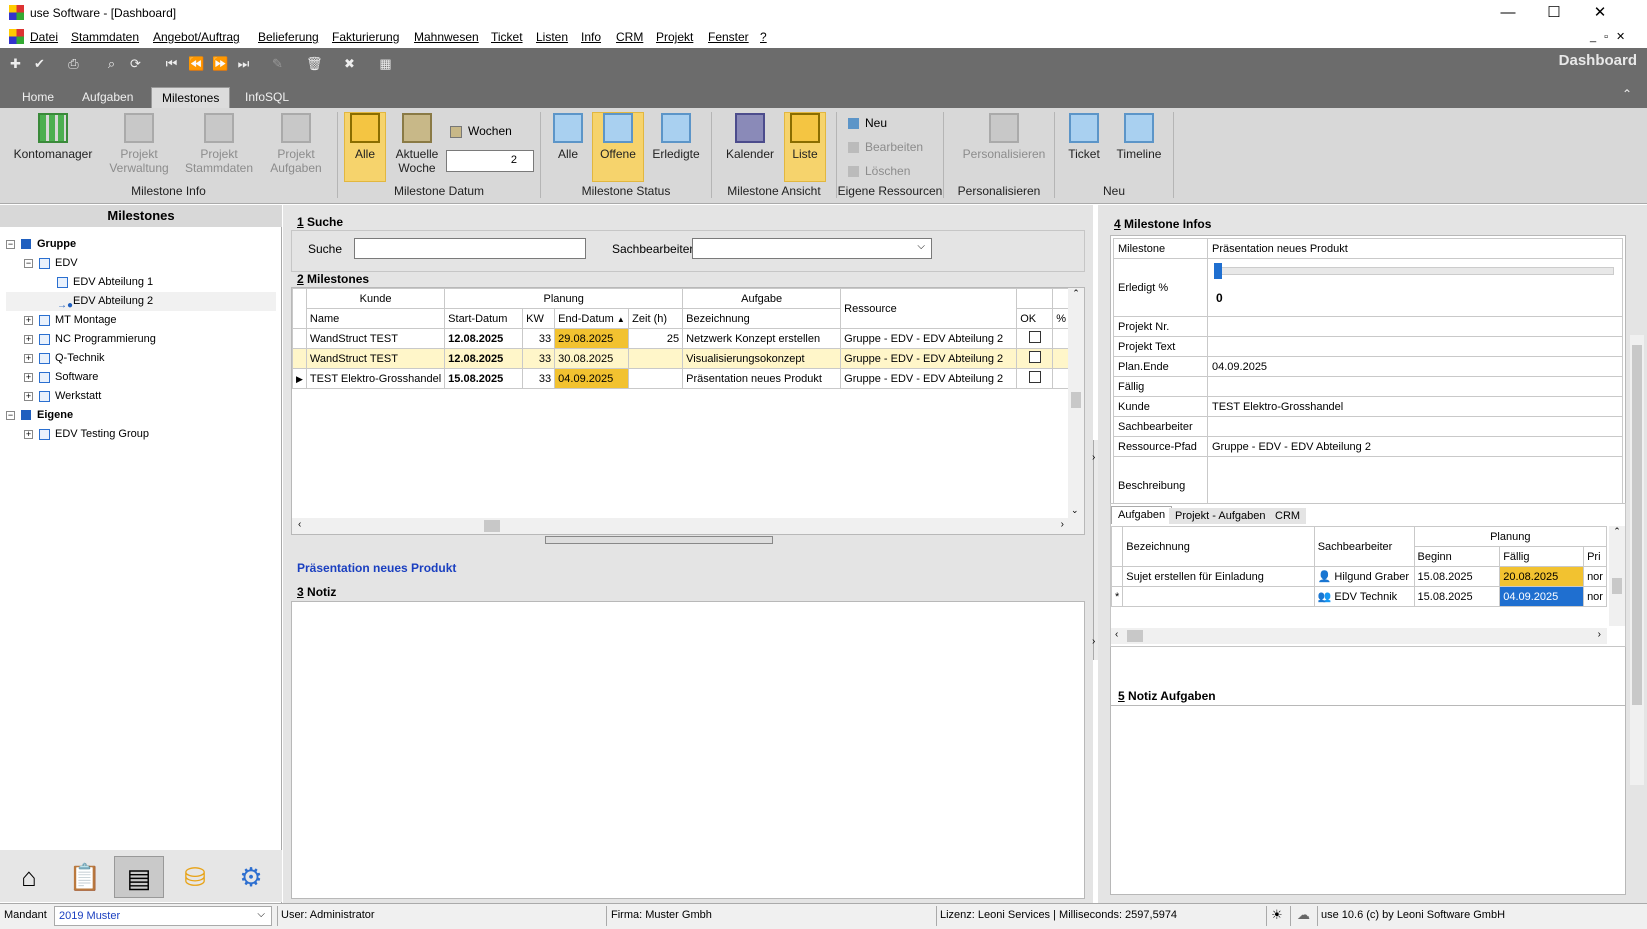  Describe the element at coordinates (1288, 516) in the screenshot. I see `tab-crm: CRM` at that location.